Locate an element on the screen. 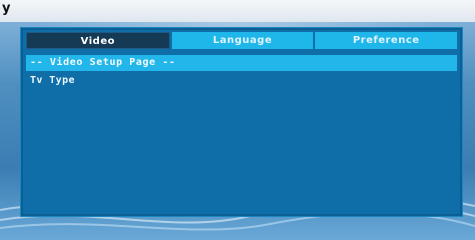 The width and height of the screenshot is (475, 240). page-header: -- Video Setup Page -- is located at coordinates (241, 63).